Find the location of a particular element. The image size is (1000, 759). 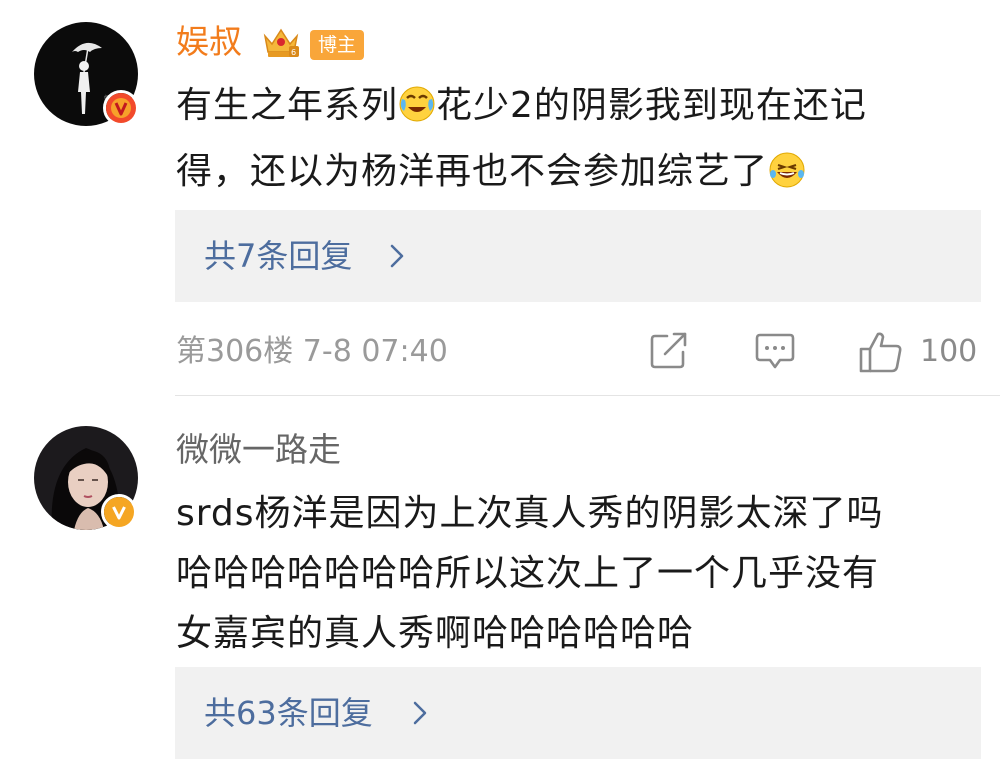

comment-text-line: srds杨洋是因为上次真人秀的阴影太深了吗 is located at coordinates (530, 513).